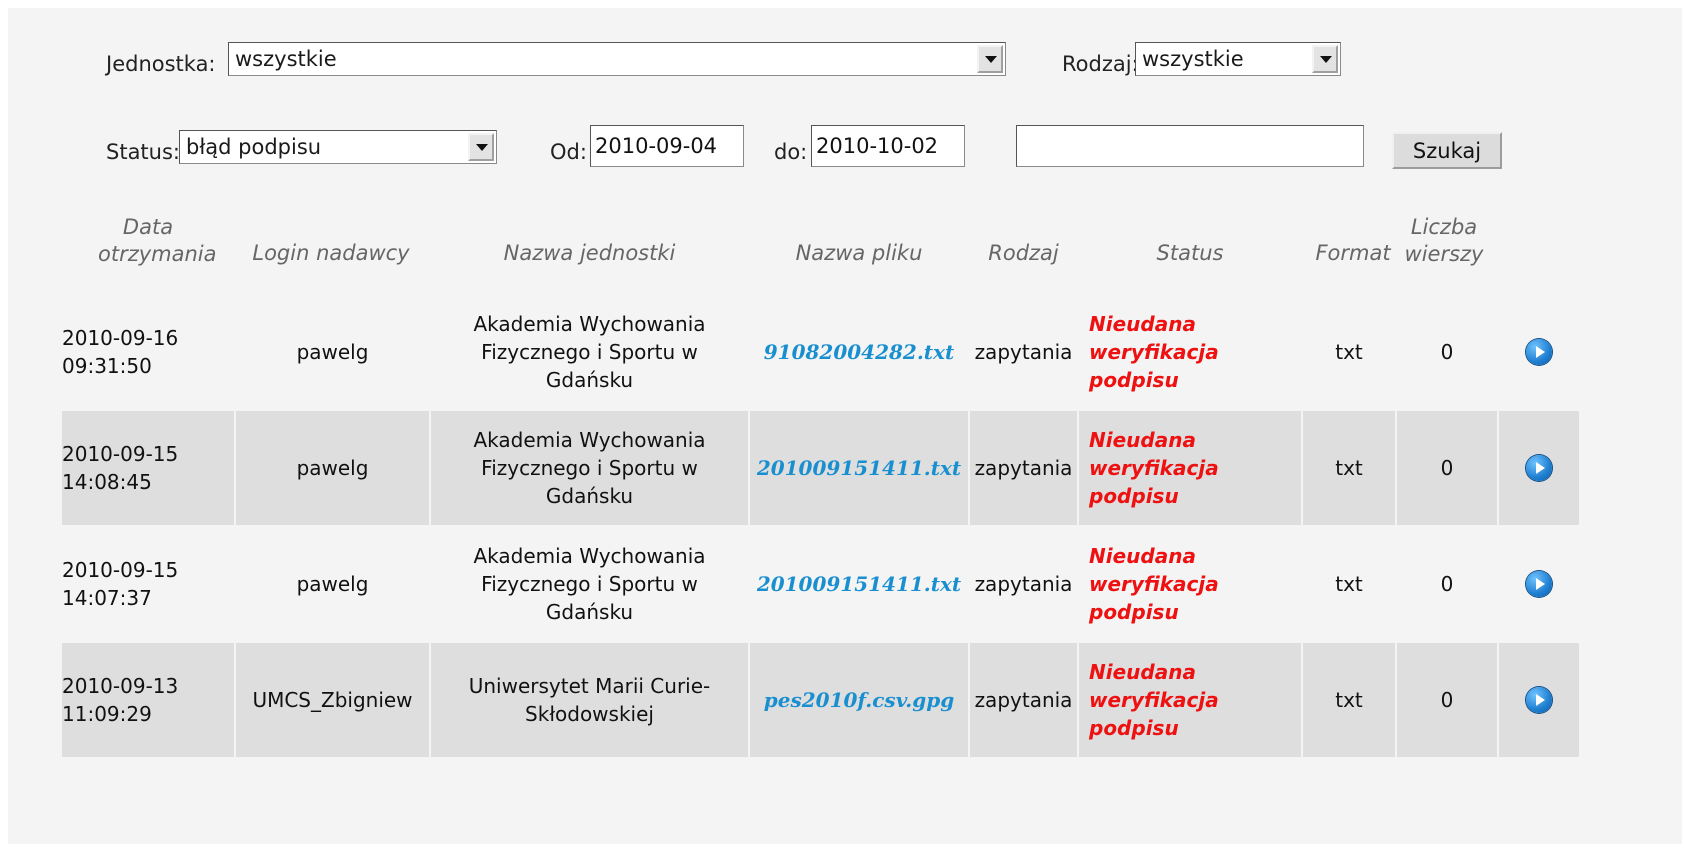 This screenshot has width=1690, height=852. Describe the element at coordinates (332, 700) in the screenshot. I see `login-cell: UMCS_Zbigniew` at that location.